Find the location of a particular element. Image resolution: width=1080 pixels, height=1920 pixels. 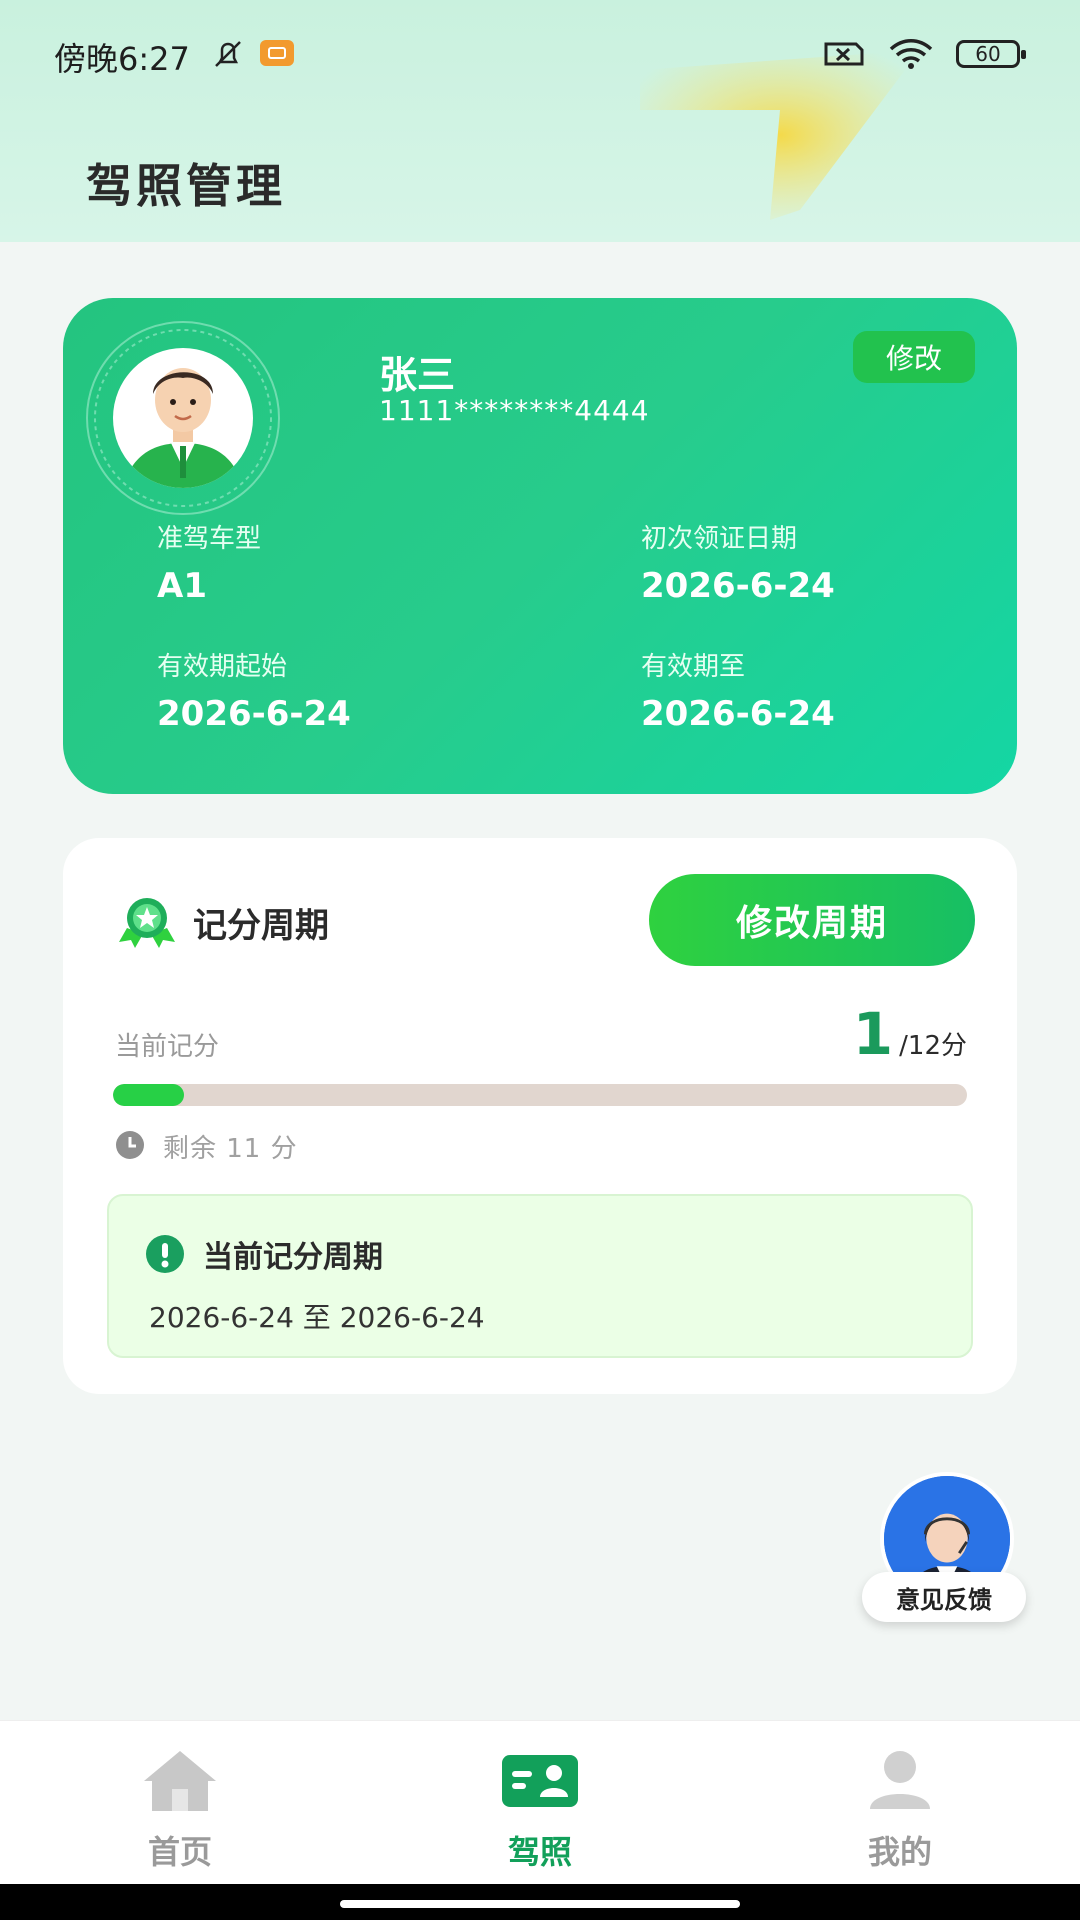

license-icon is located at coordinates (540, 1781).